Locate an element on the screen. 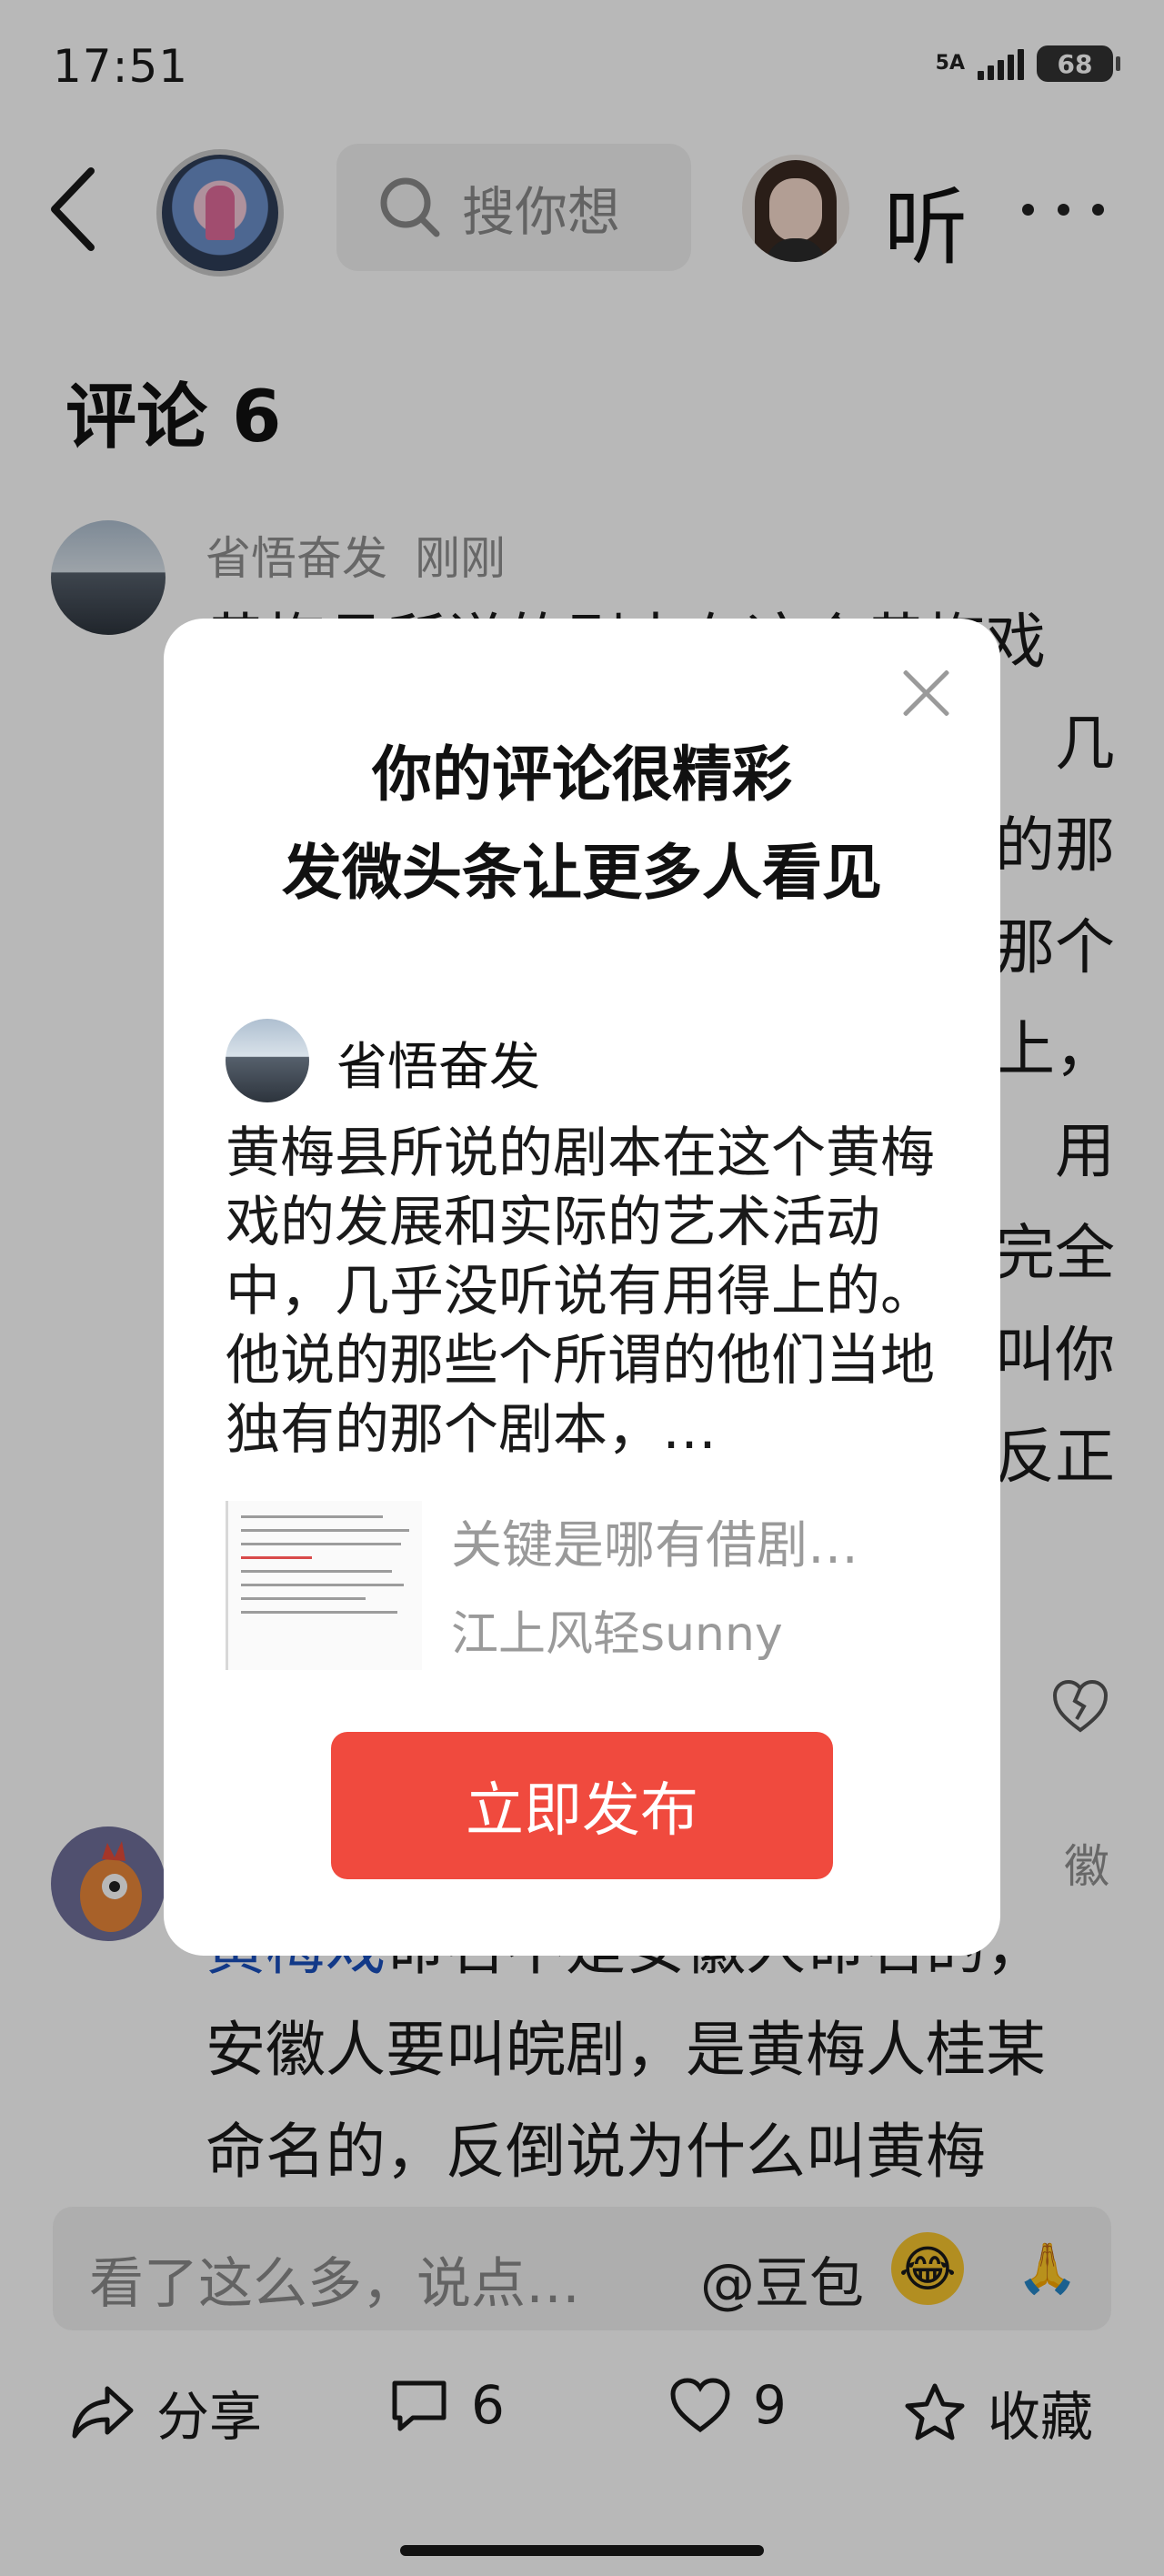  article-author: 江上风轻sunny is located at coordinates (617, 1634).